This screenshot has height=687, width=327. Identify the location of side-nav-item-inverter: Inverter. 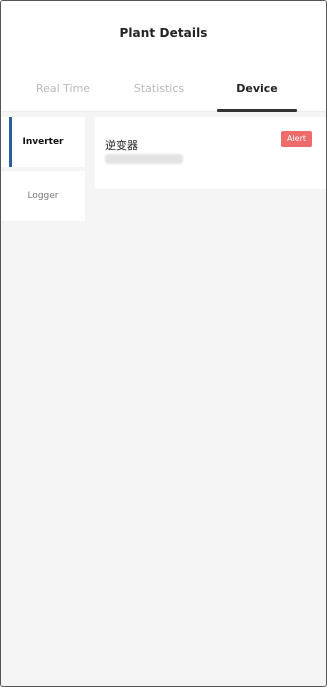
(43, 142).